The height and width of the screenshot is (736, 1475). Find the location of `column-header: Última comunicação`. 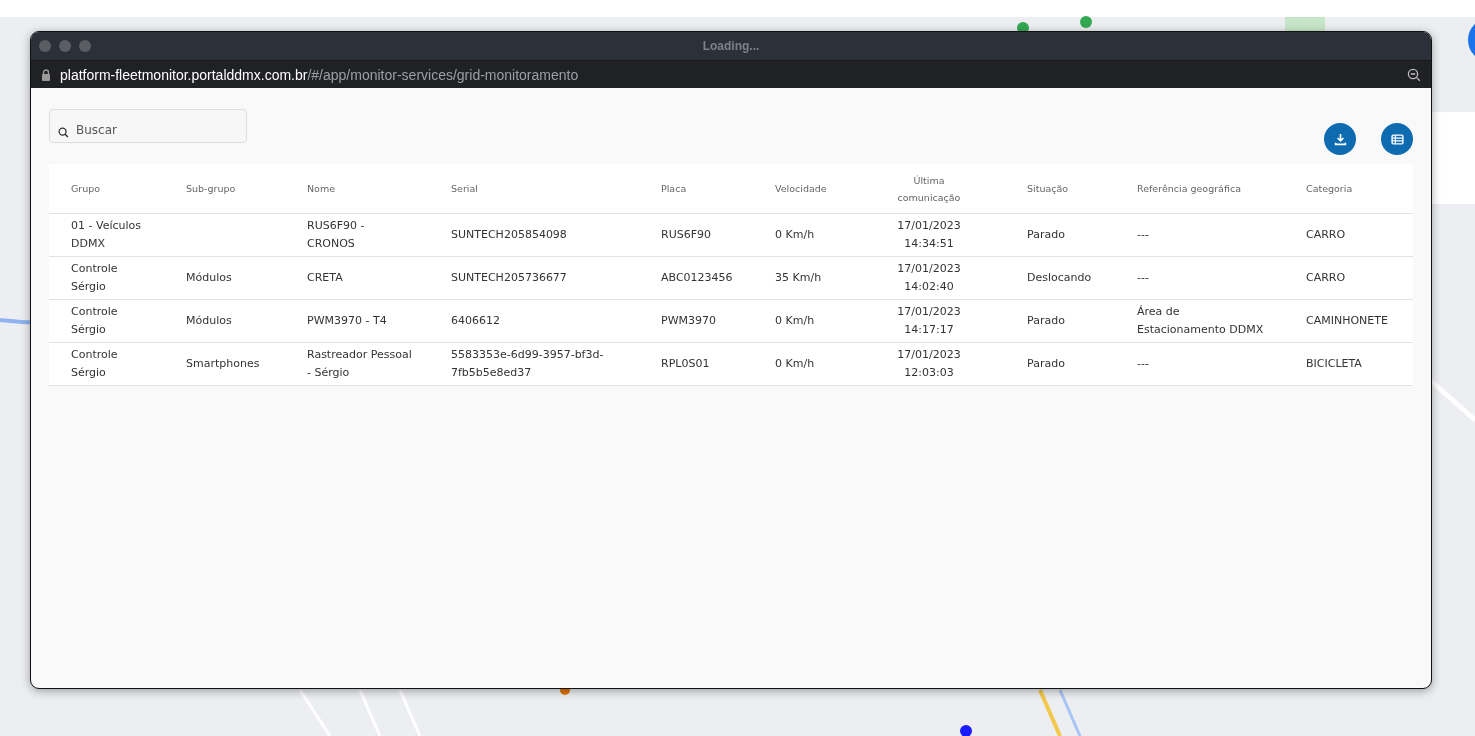

column-header: Última comunicação is located at coordinates (929, 188).